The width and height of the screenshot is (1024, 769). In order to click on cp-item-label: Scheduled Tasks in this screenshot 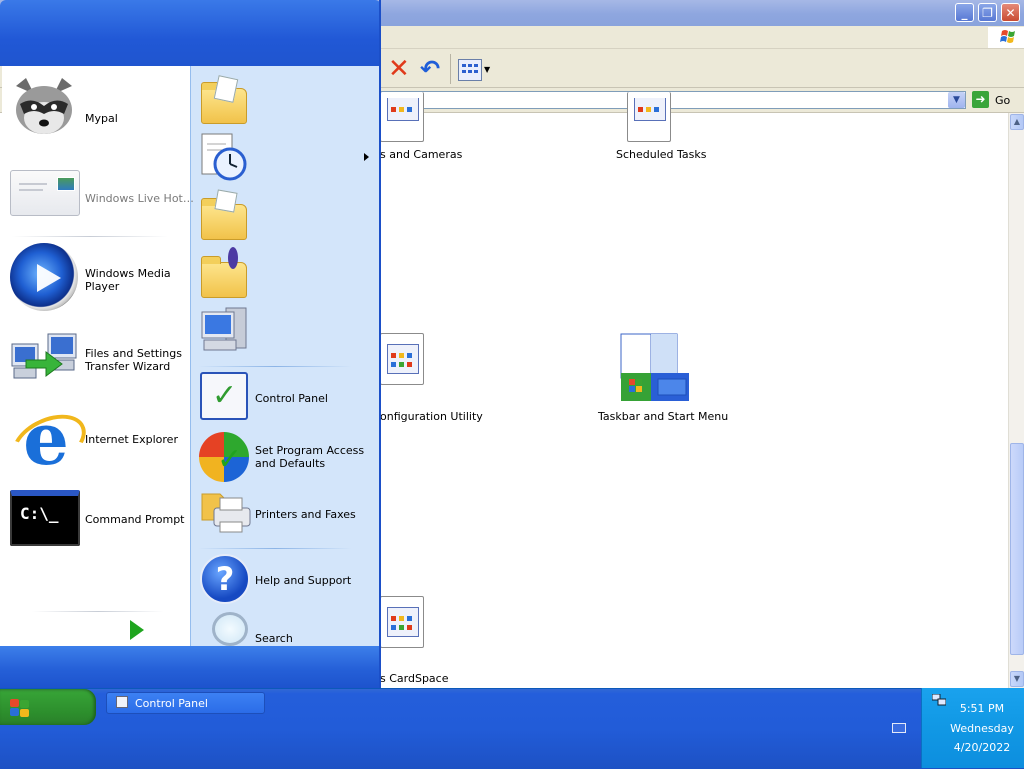, I will do `click(661, 154)`.